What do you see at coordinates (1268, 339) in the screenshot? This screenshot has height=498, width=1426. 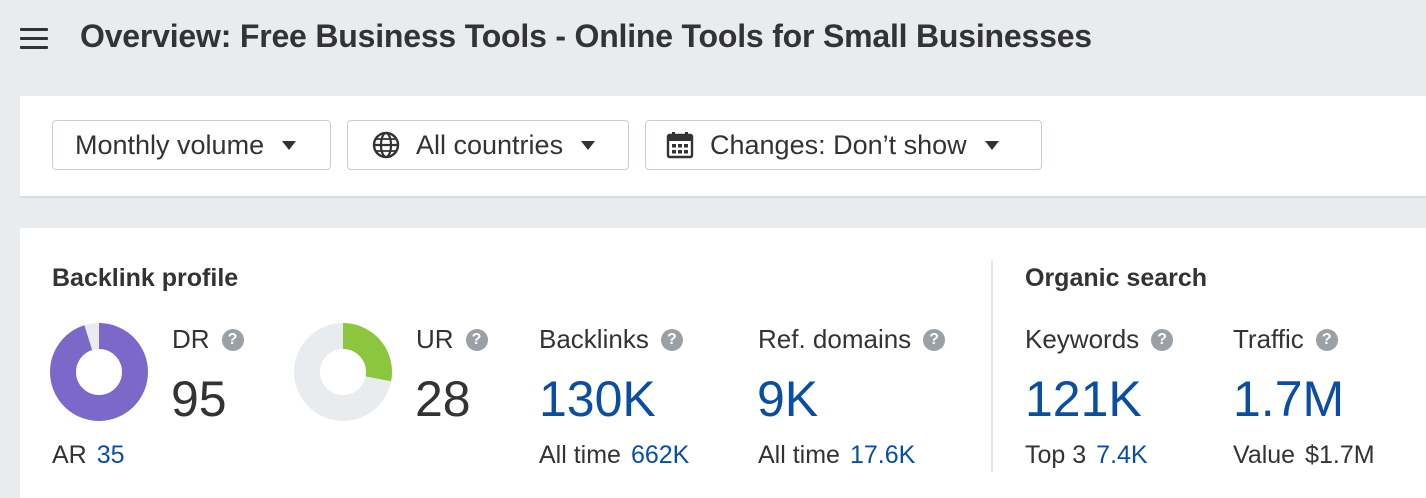 I see `traffic-label: Traffic` at bounding box center [1268, 339].